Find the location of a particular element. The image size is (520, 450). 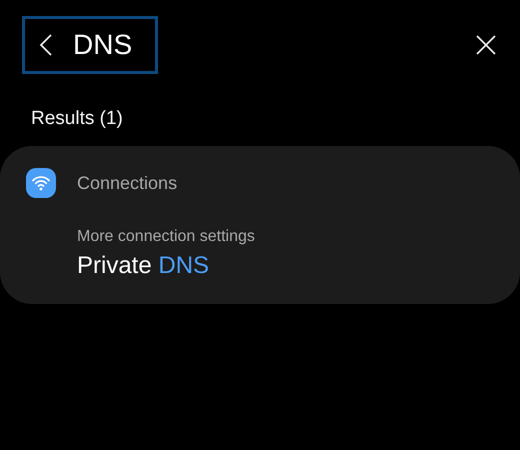

wifi-icon is located at coordinates (41, 183).